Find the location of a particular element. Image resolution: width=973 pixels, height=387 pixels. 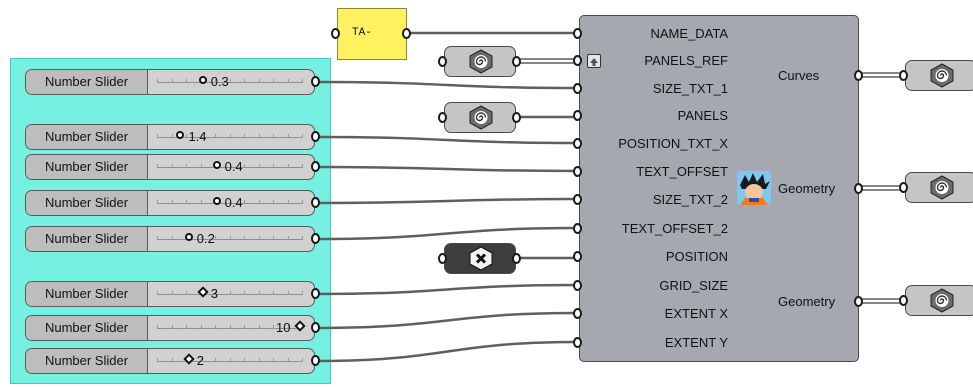

slider-value: 1.4 is located at coordinates (197, 136).